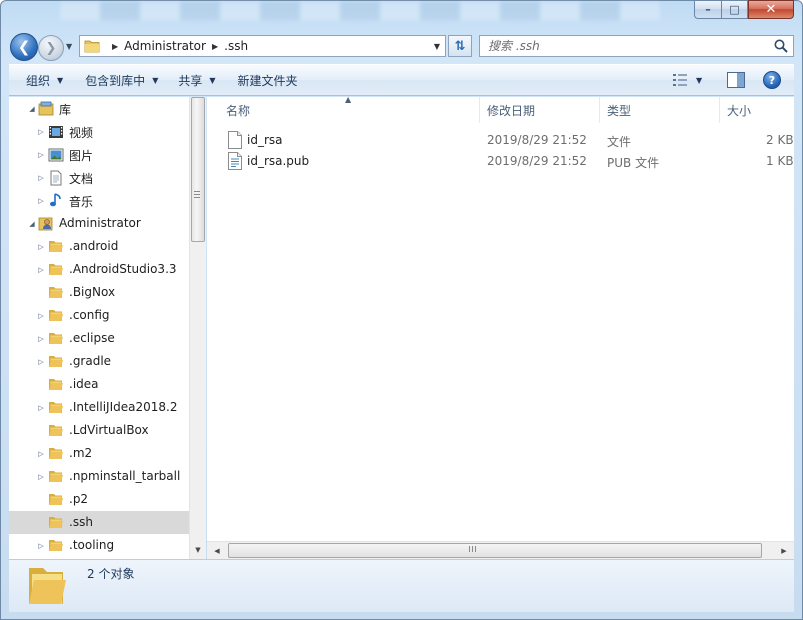  Describe the element at coordinates (99, 453) in the screenshot. I see `tree-item-m2: ▷ .m2` at that location.